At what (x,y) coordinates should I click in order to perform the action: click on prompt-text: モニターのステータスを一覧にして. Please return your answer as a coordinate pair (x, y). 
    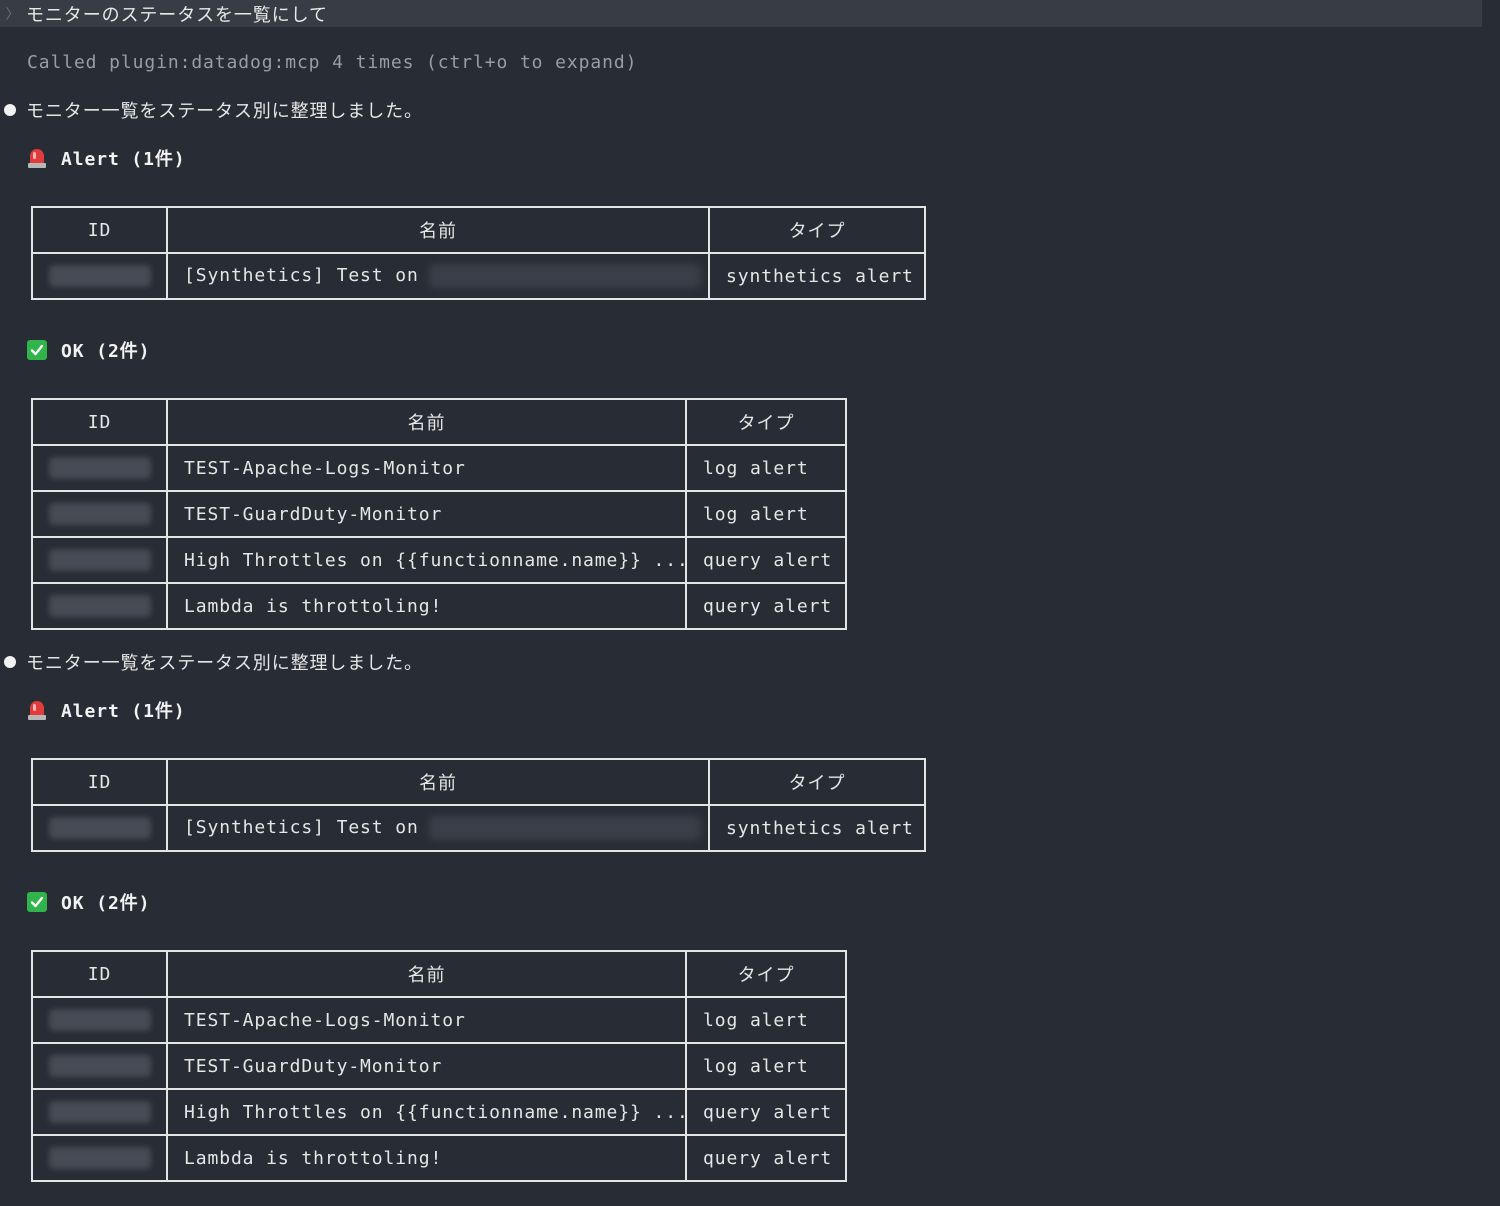
    Looking at the image, I should click on (177, 15).